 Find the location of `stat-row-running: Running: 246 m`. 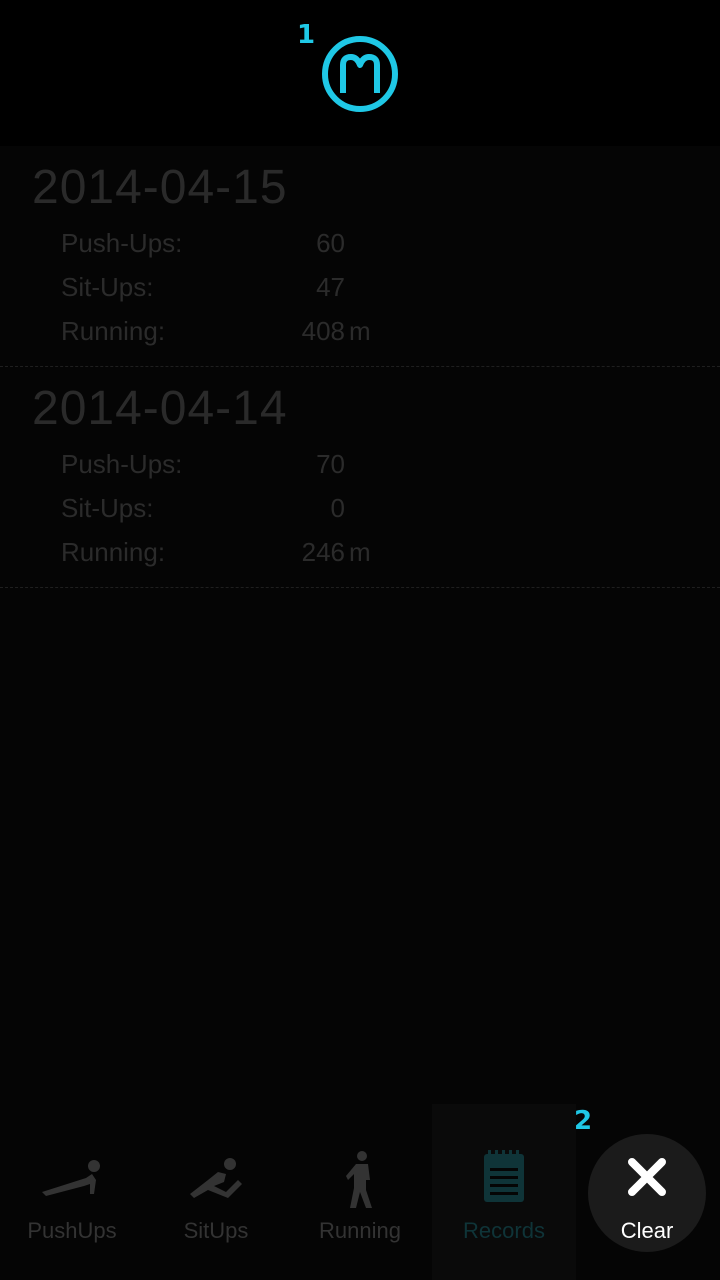

stat-row-running: Running: 246 m is located at coordinates (231, 557).